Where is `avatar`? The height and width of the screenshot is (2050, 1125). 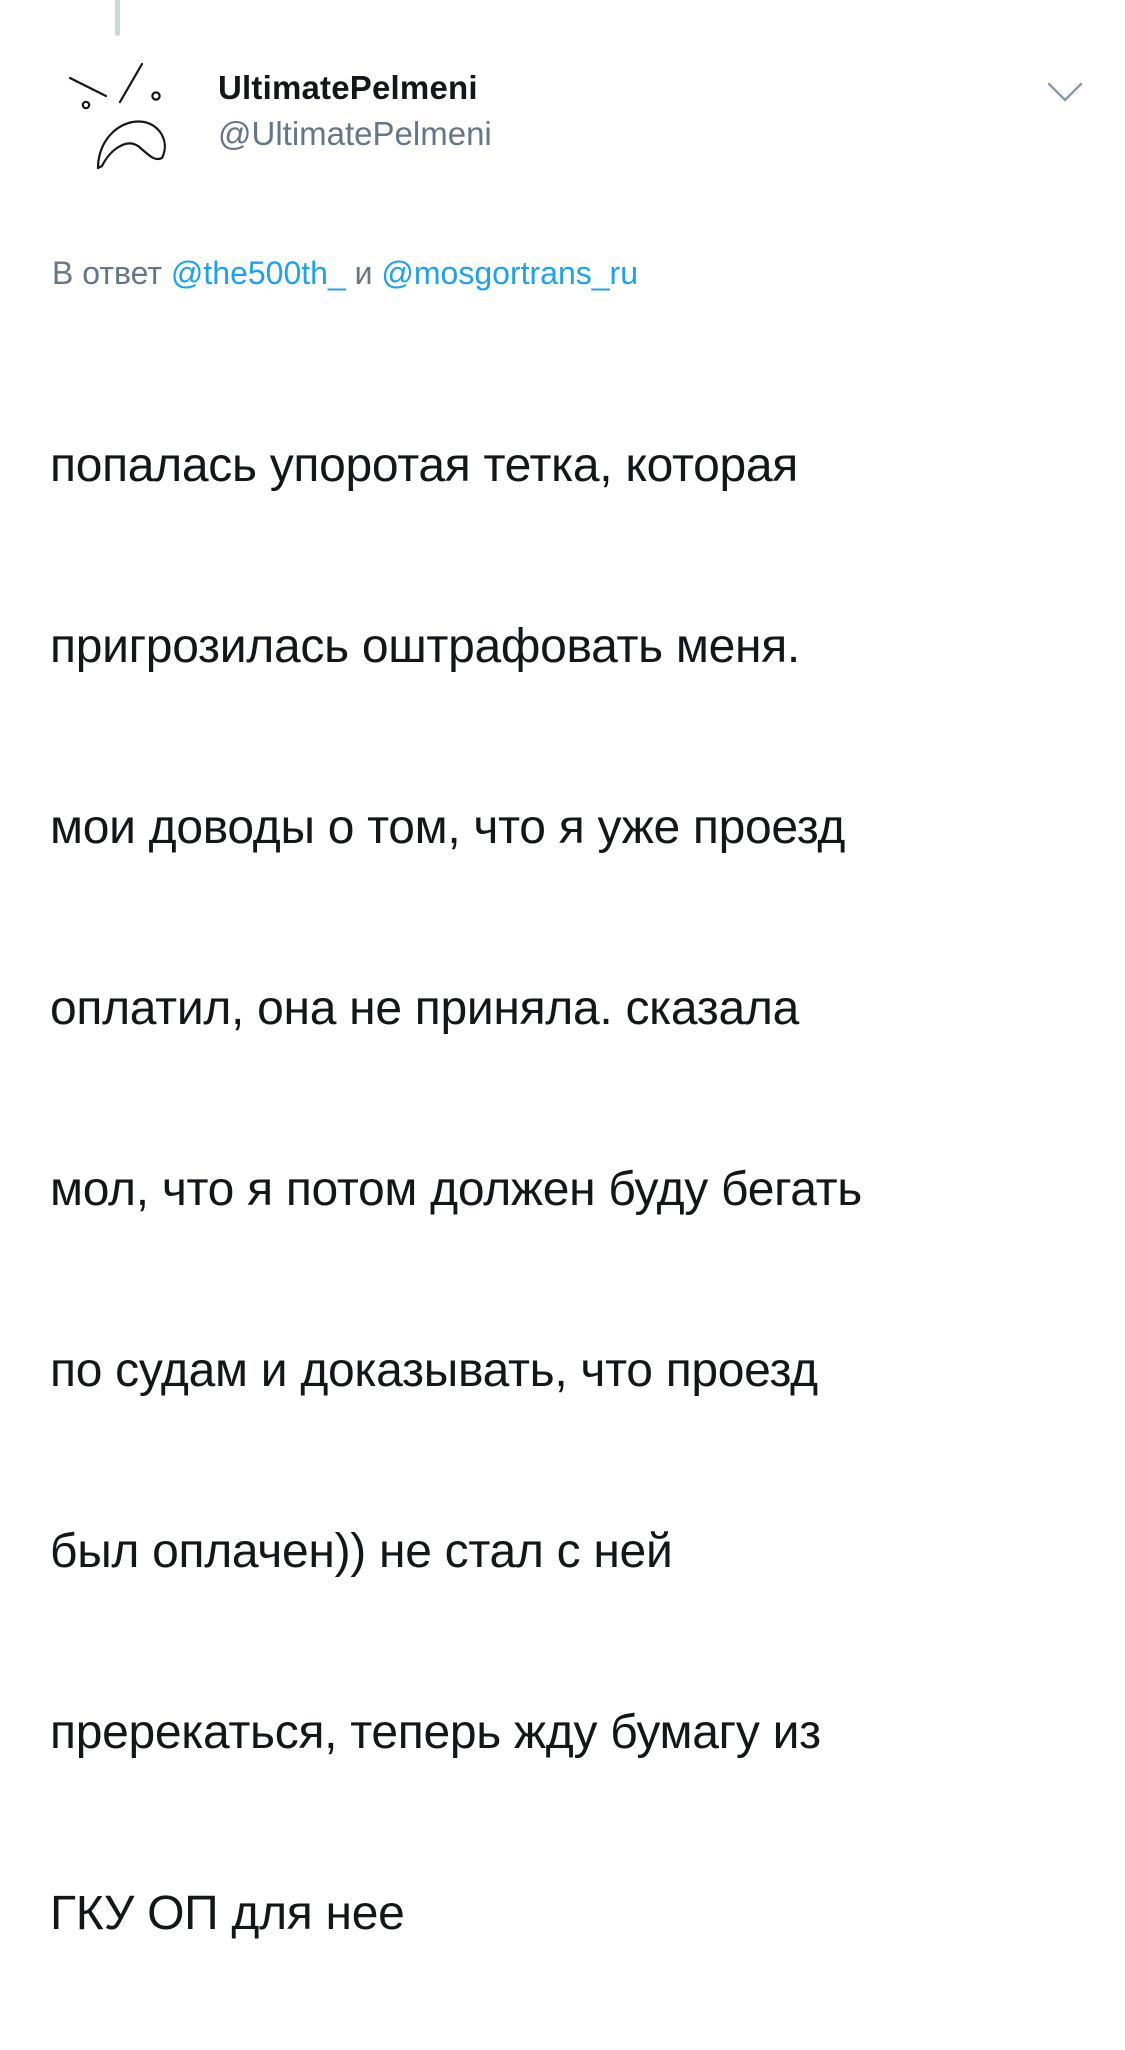
avatar is located at coordinates (122, 118).